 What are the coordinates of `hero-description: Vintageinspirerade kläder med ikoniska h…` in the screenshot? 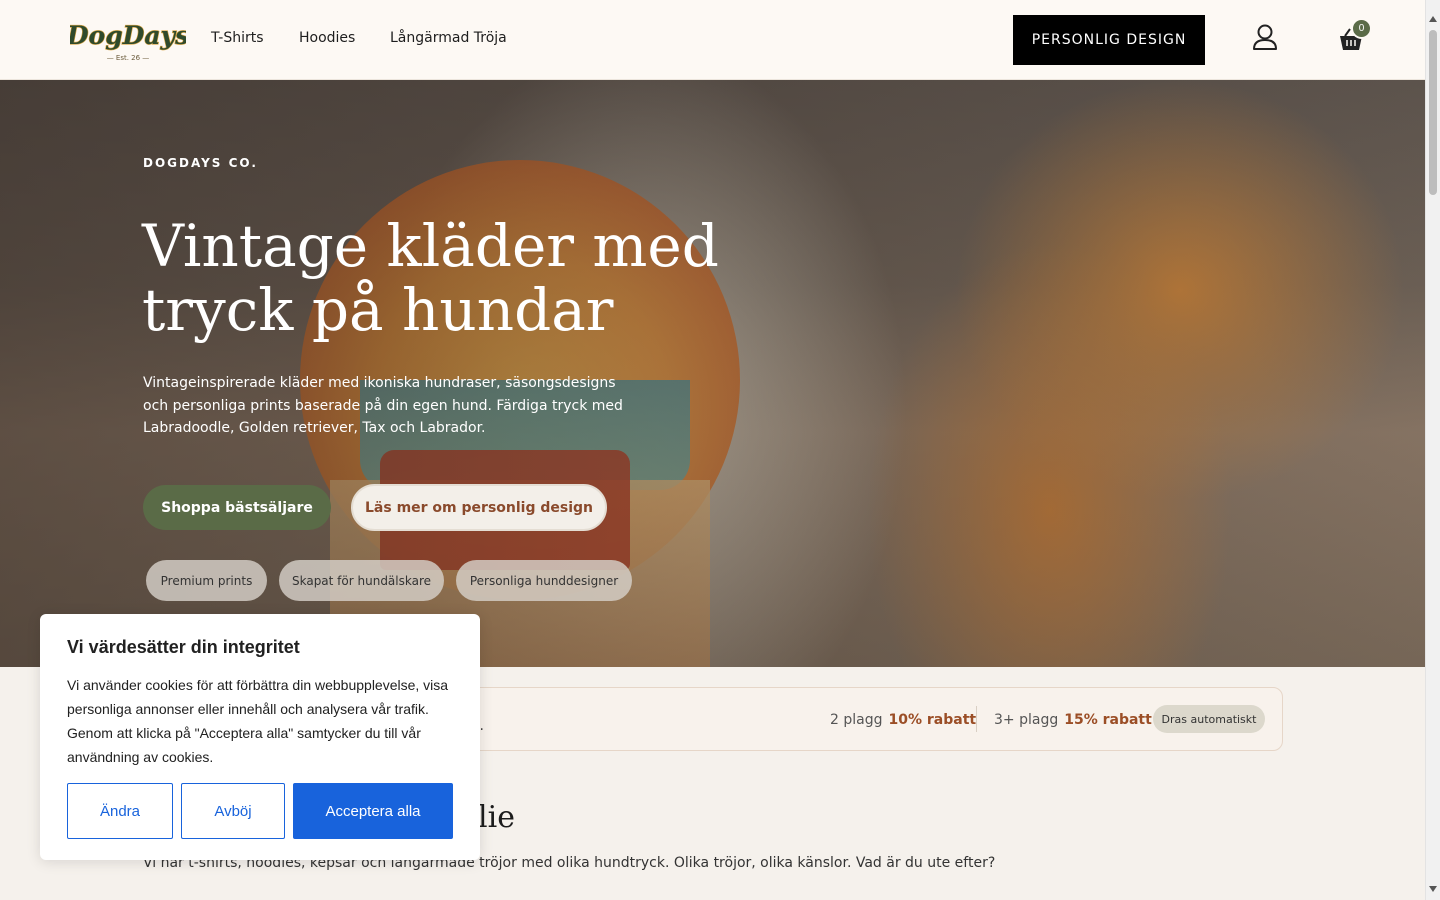 It's located at (383, 405).